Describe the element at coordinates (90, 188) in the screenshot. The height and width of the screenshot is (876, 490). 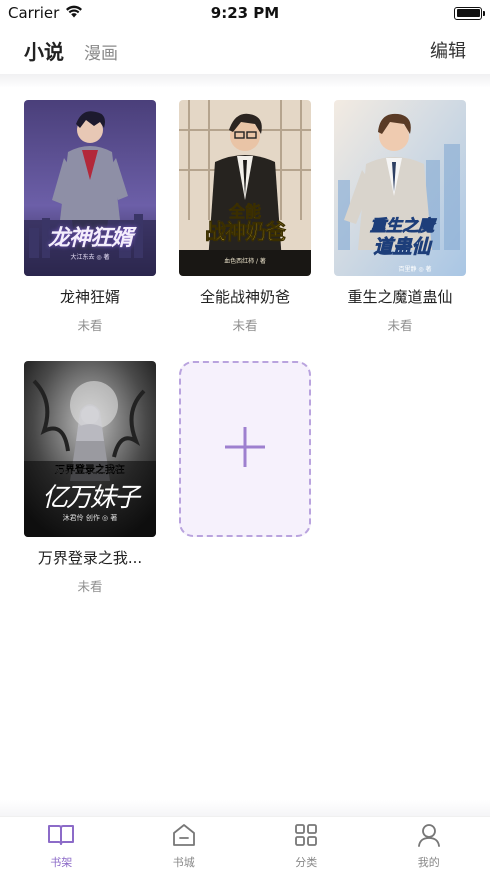
I see `book-cover: 龙神狂婿 大江东去 ◎ 著` at that location.